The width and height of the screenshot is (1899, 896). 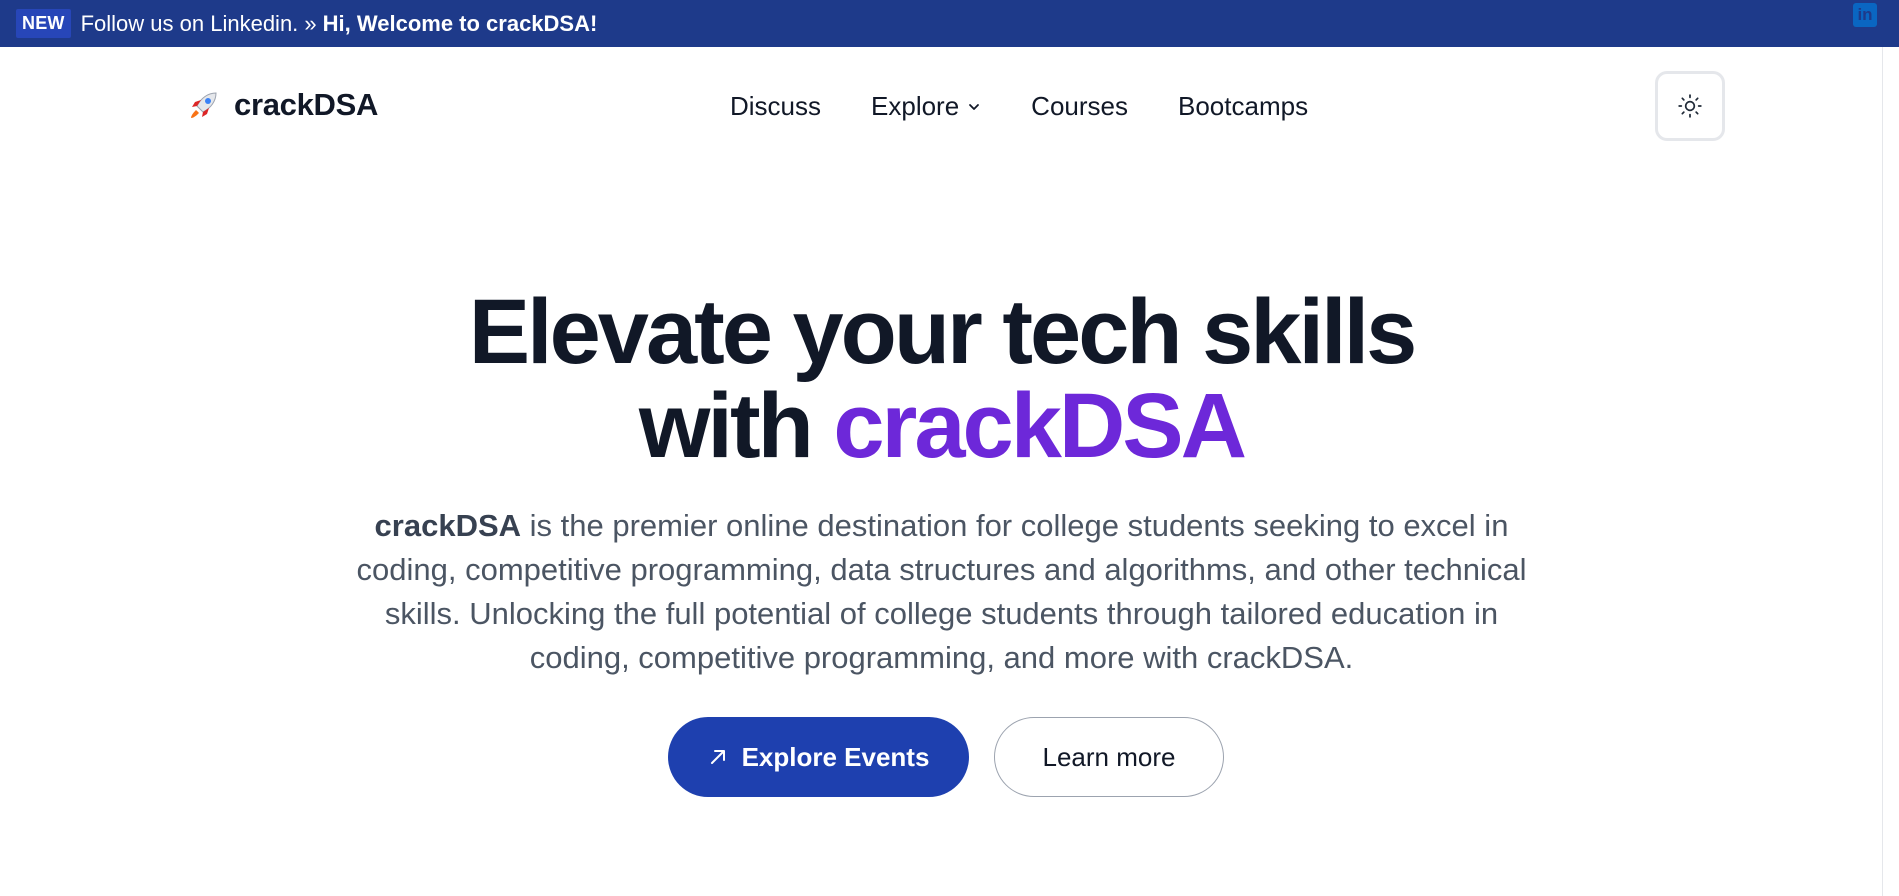 What do you see at coordinates (1865, 15) in the screenshot?
I see `linkedin-icon: in` at bounding box center [1865, 15].